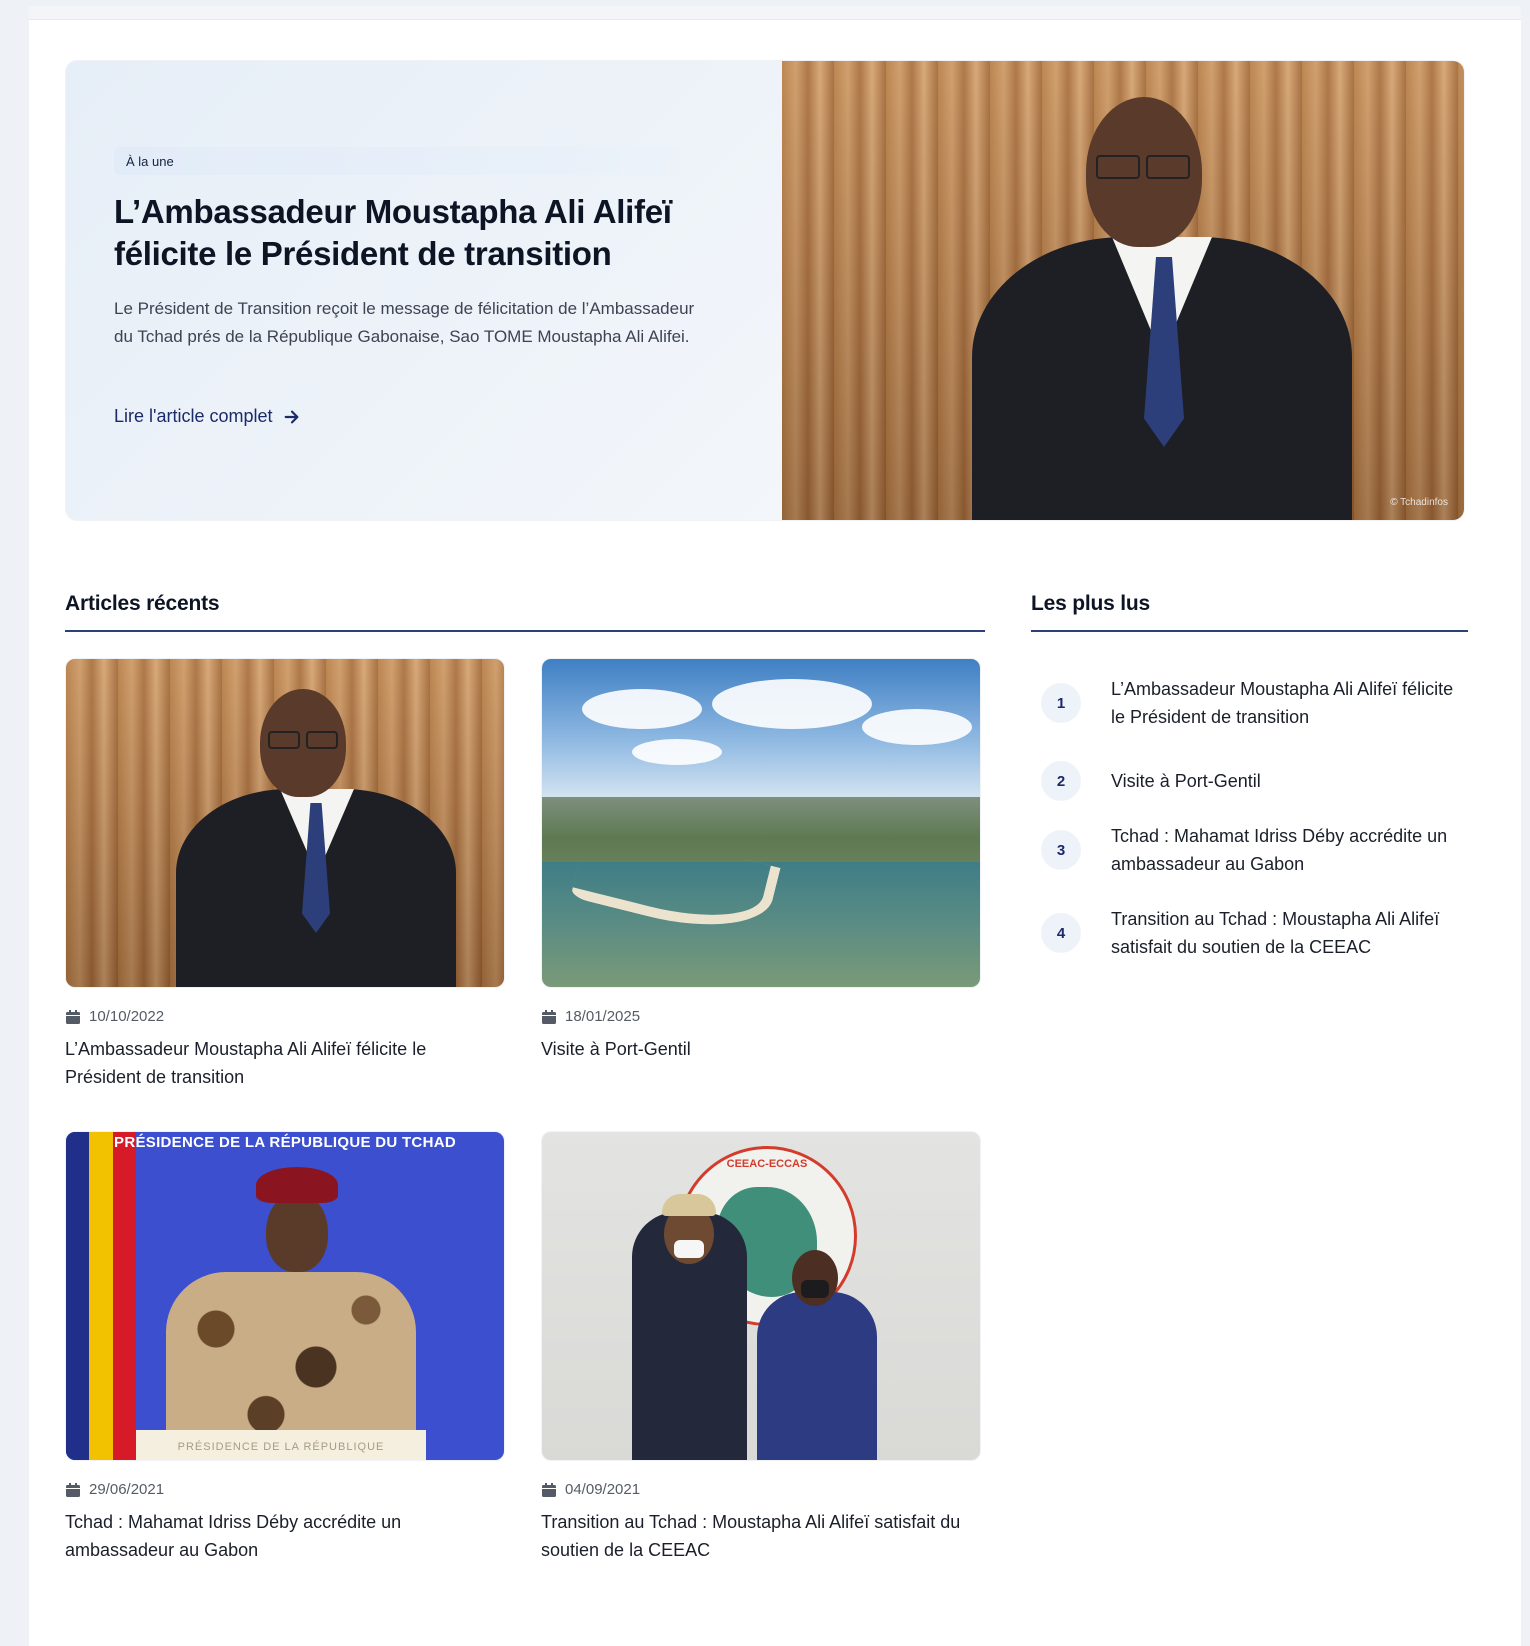 This screenshot has height=1646, width=1530. What do you see at coordinates (1061, 850) in the screenshot?
I see `most-read-rank: 3` at bounding box center [1061, 850].